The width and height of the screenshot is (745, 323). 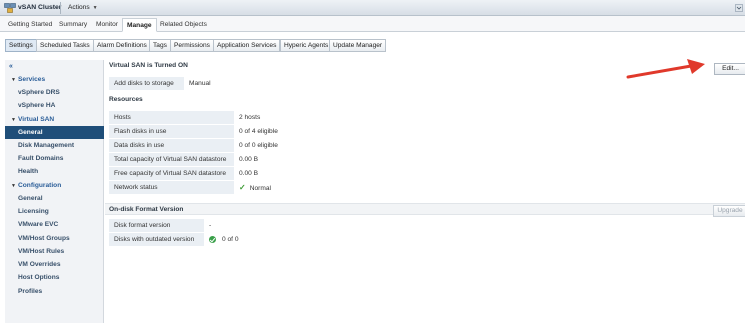 What do you see at coordinates (306, 45) in the screenshot?
I see `subtab-hyperic-agents: Hyperic Agents` at bounding box center [306, 45].